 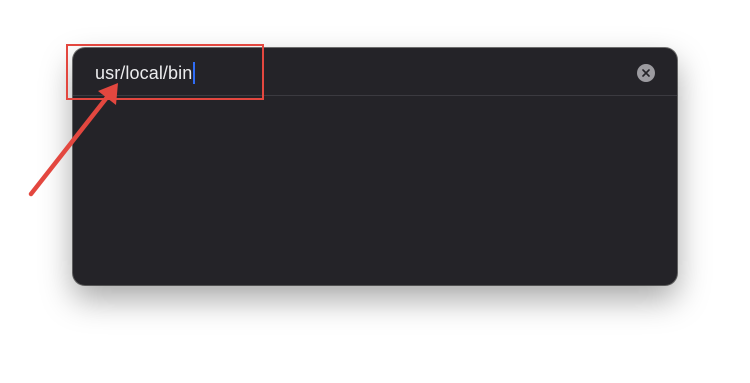 What do you see at coordinates (194, 73) in the screenshot?
I see `text-caret` at bounding box center [194, 73].